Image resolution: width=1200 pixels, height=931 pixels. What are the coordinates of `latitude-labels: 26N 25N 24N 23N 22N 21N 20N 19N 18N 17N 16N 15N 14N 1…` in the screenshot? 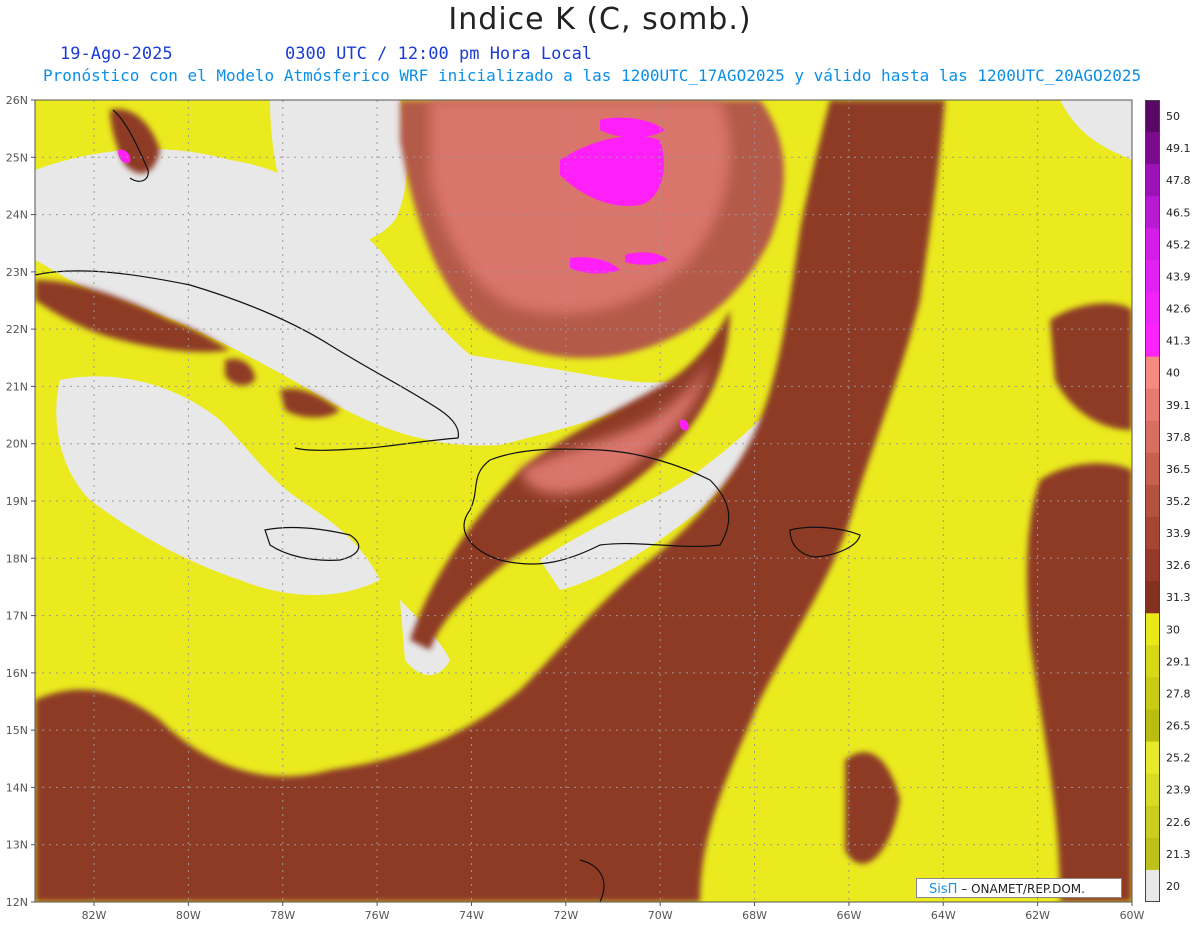 It's located at (20, 501).